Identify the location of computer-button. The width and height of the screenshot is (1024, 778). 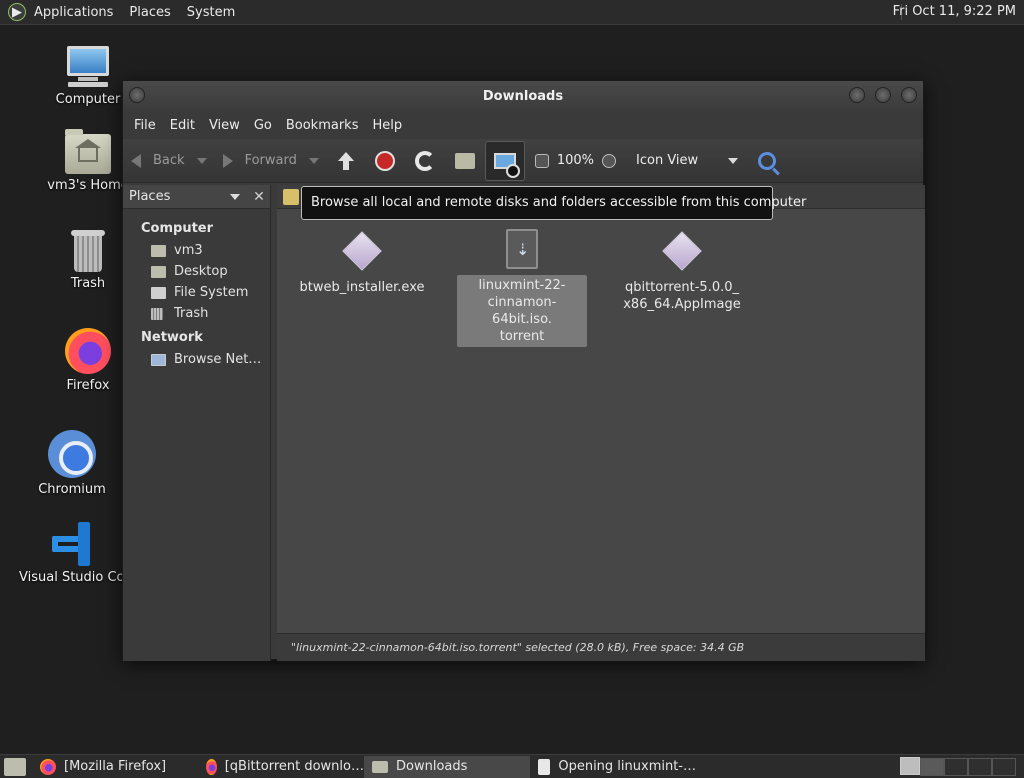
(504, 160).